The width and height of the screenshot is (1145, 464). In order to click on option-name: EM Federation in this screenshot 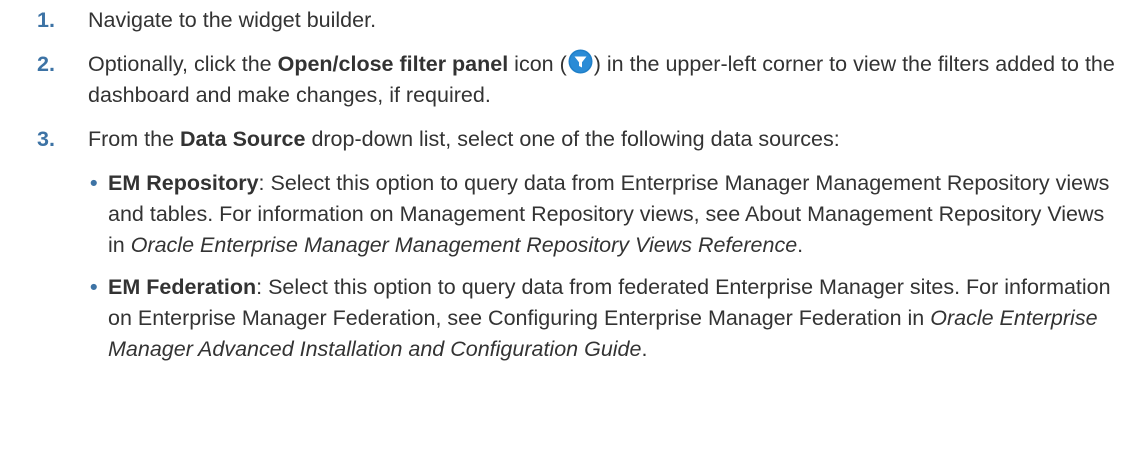, I will do `click(182, 287)`.